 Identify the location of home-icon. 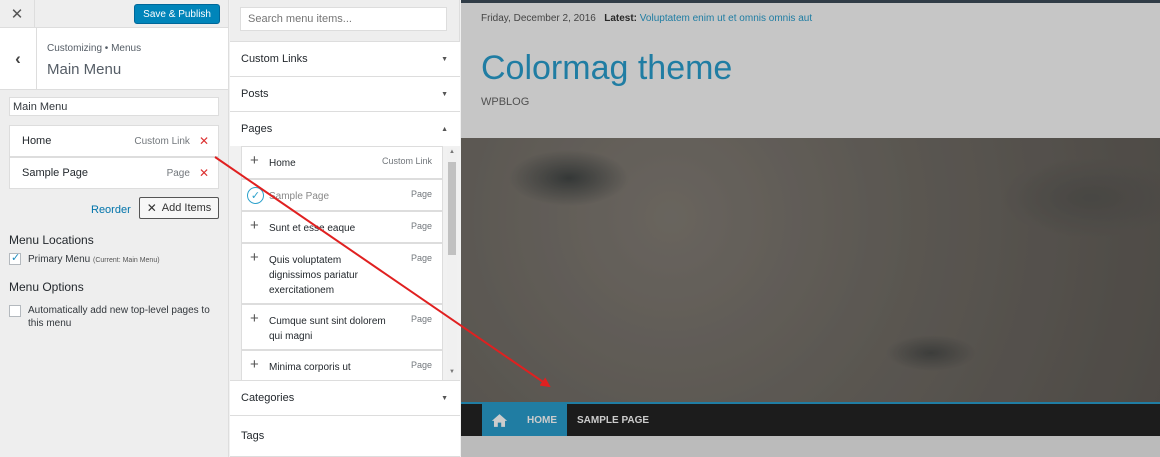
(499, 420).